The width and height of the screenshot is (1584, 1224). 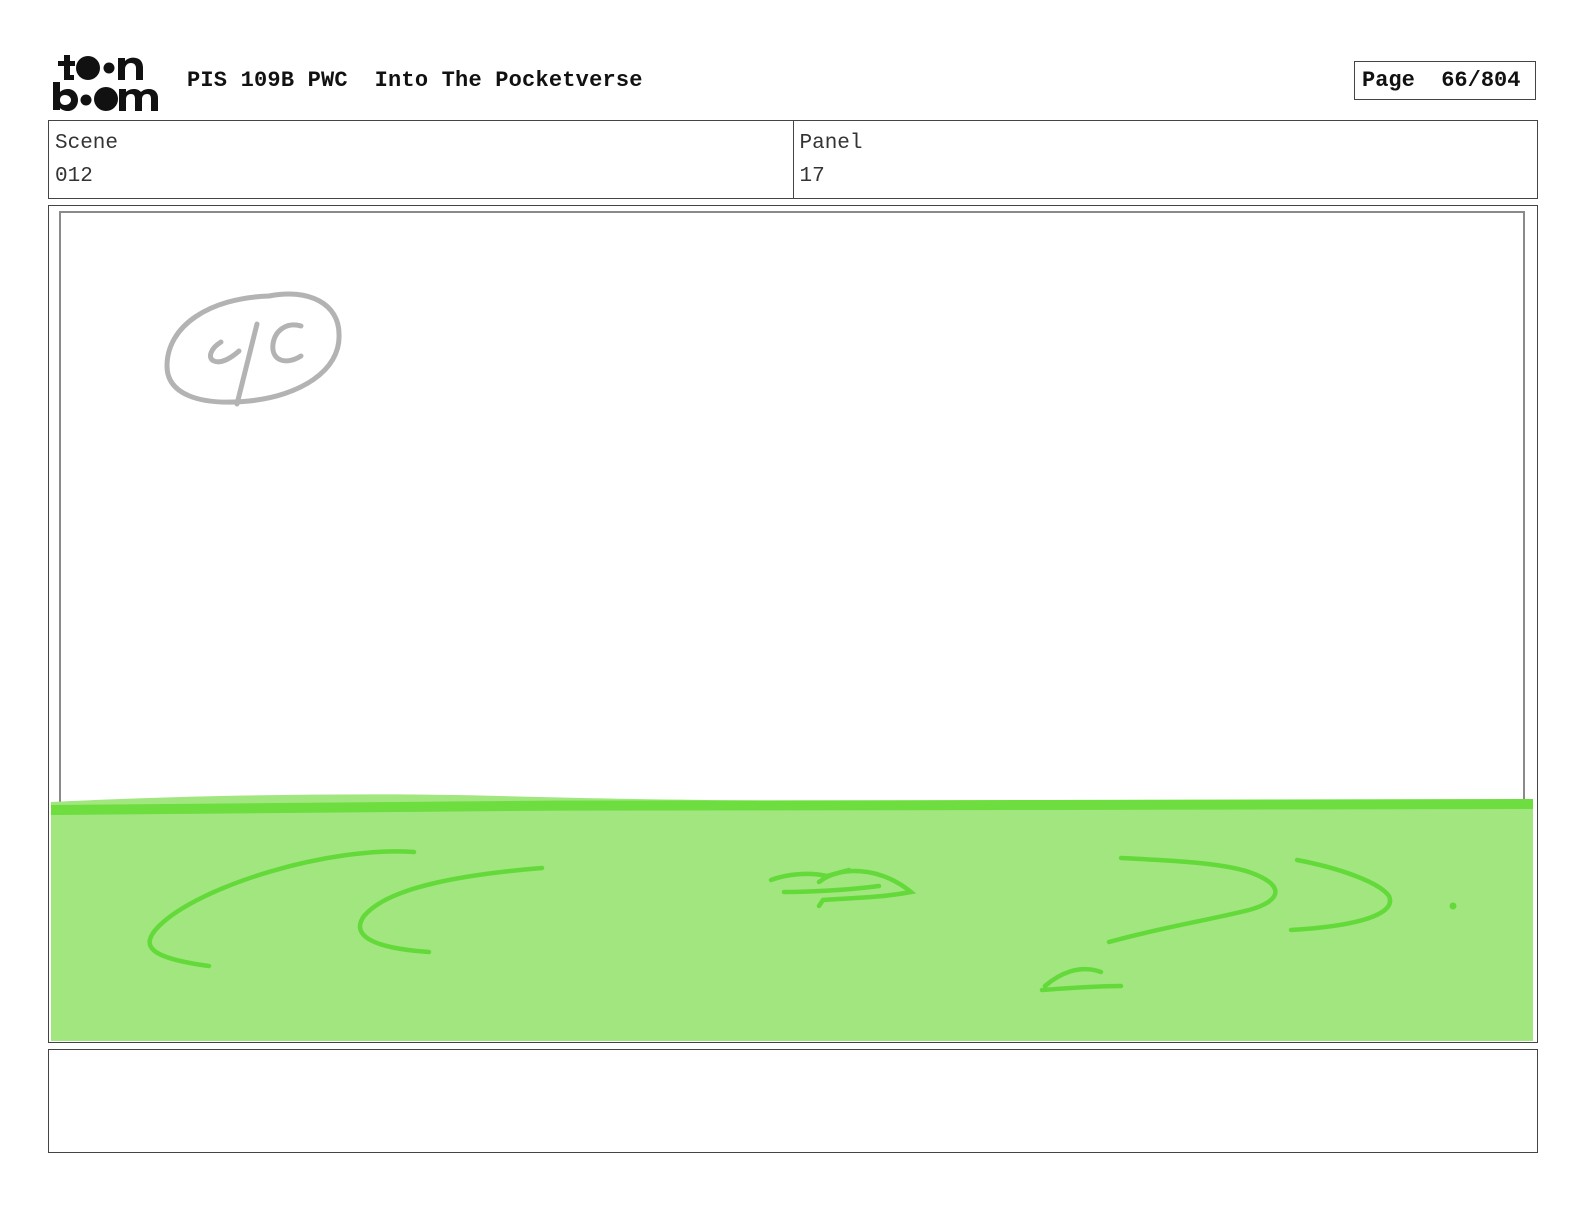 What do you see at coordinates (108, 81) in the screenshot?
I see `toon-boom-logo` at bounding box center [108, 81].